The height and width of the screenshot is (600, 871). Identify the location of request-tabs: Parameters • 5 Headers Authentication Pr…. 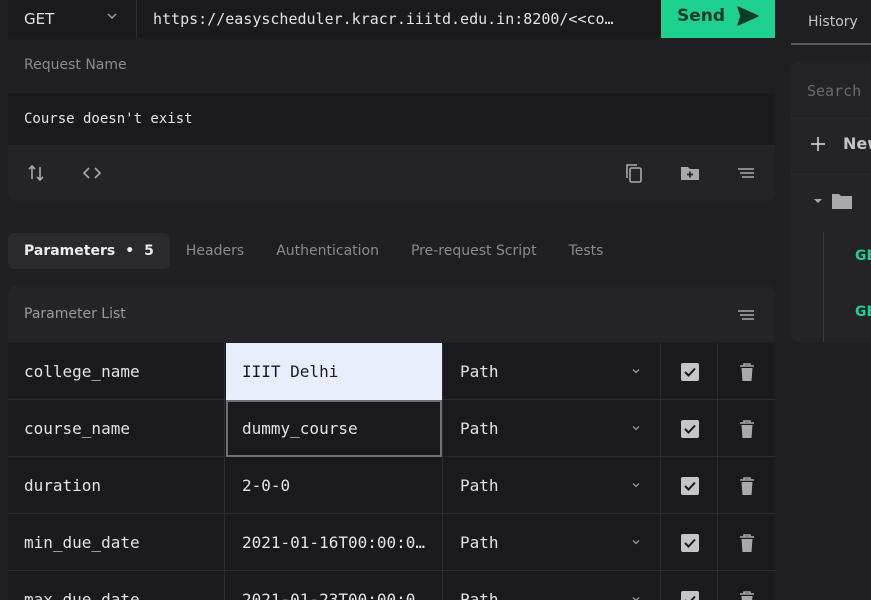
(313, 251).